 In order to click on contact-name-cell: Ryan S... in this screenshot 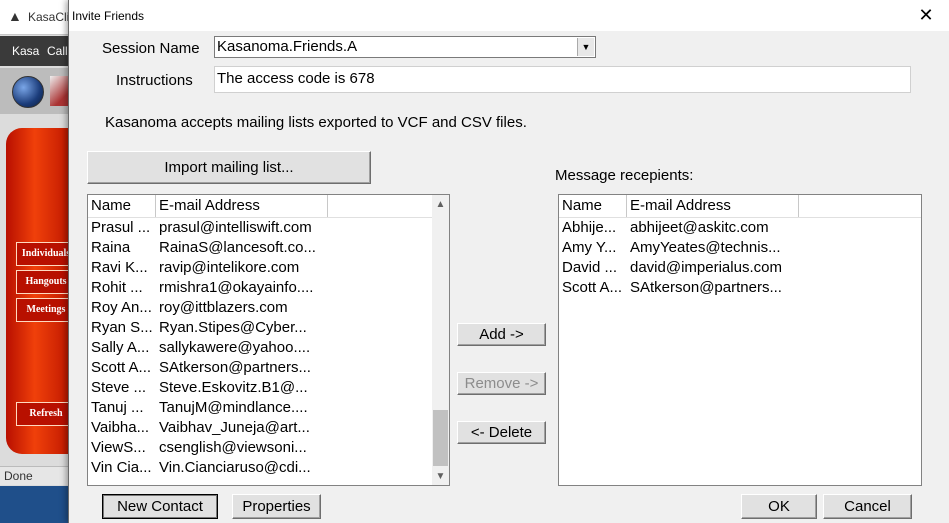, I will do `click(122, 327)`.